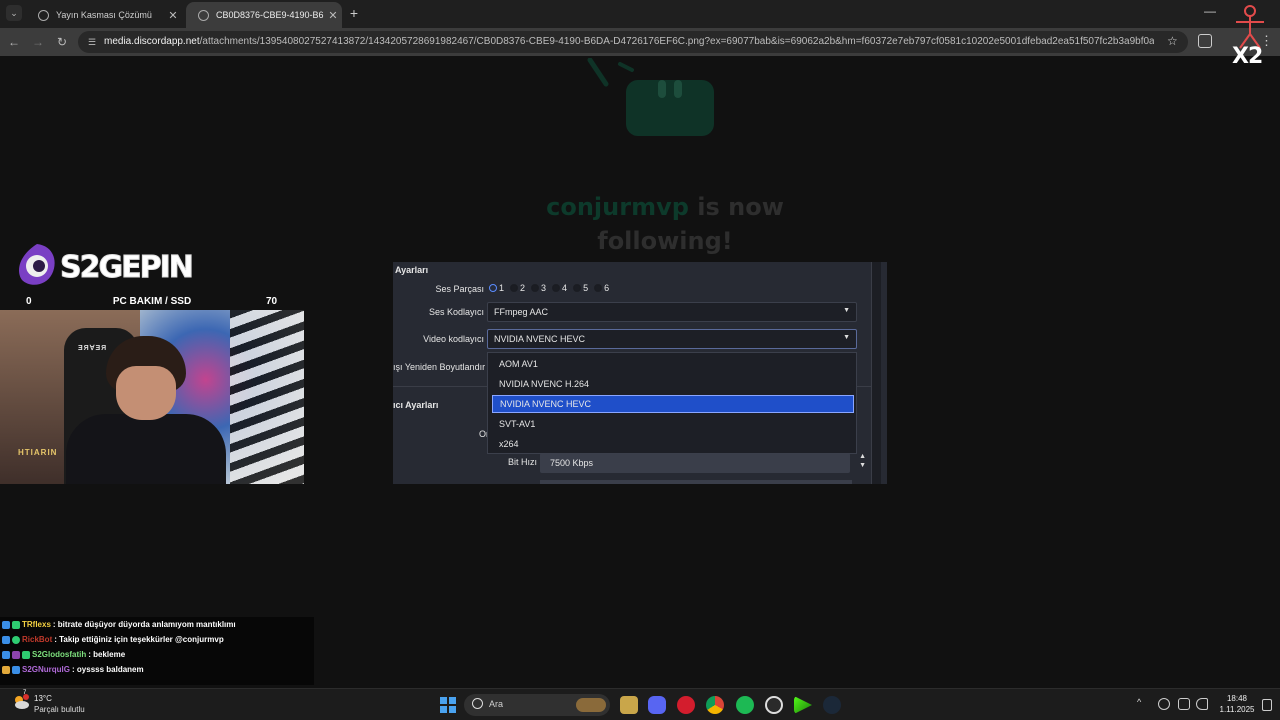 This screenshot has width=1280, height=720. I want to click on audio-track-radio-group: 1 2 3 4 5 6, so click(549, 288).